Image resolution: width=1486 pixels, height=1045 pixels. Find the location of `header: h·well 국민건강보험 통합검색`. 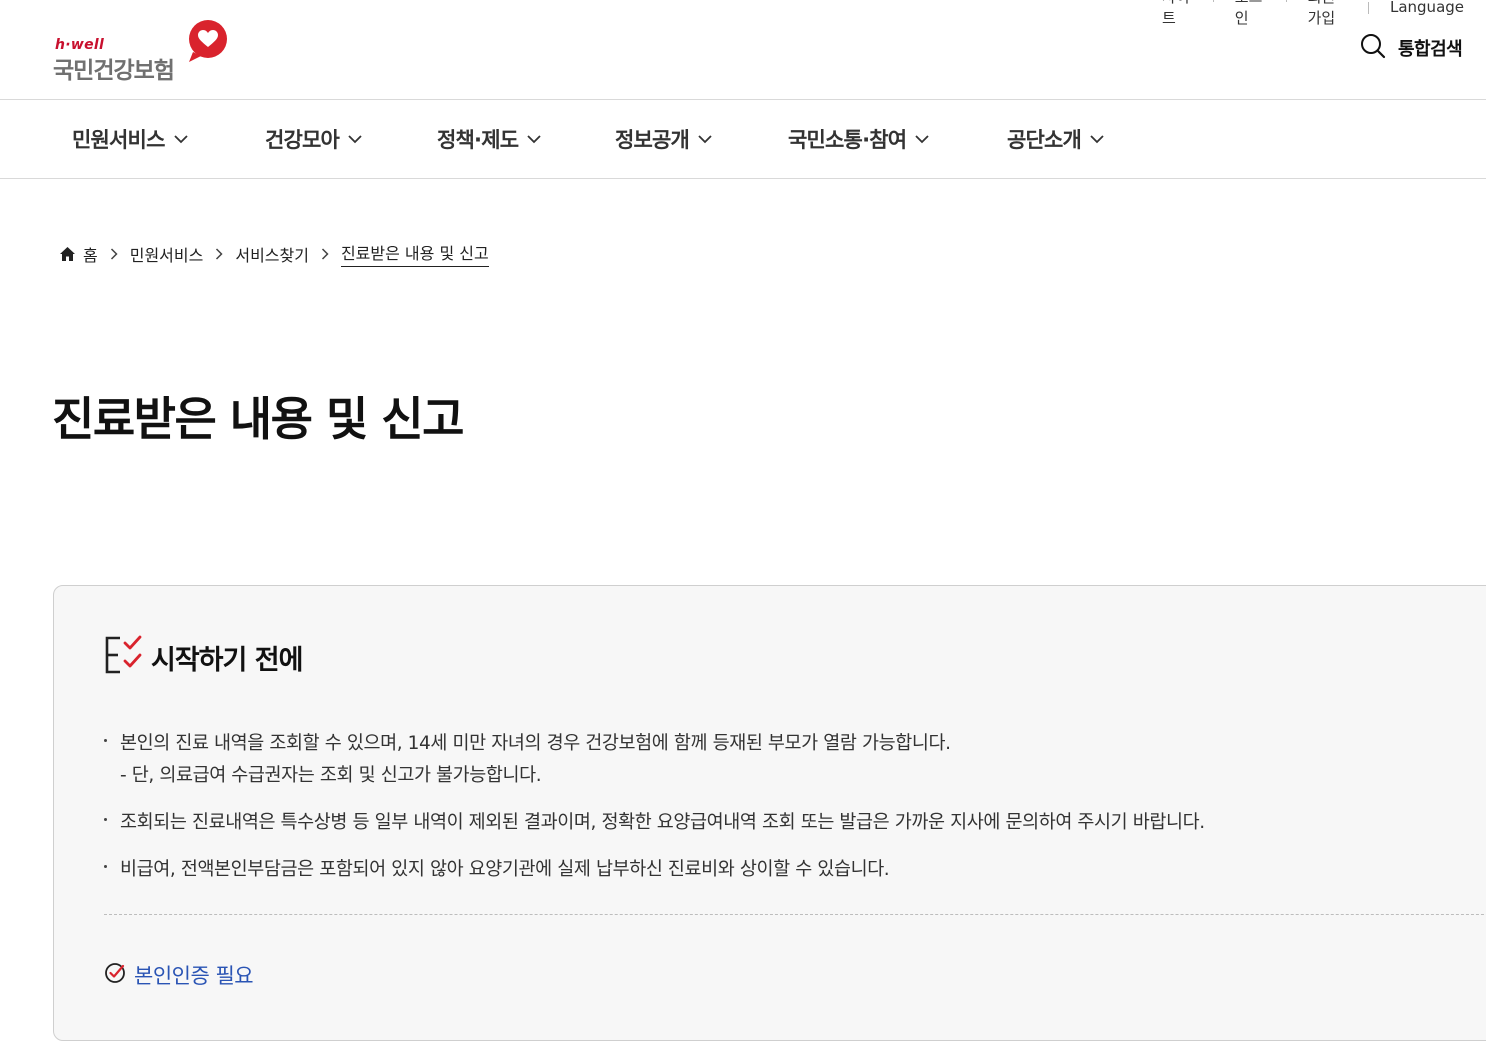

header: h·well 국민건강보험 통합검색 is located at coordinates (743, 50).